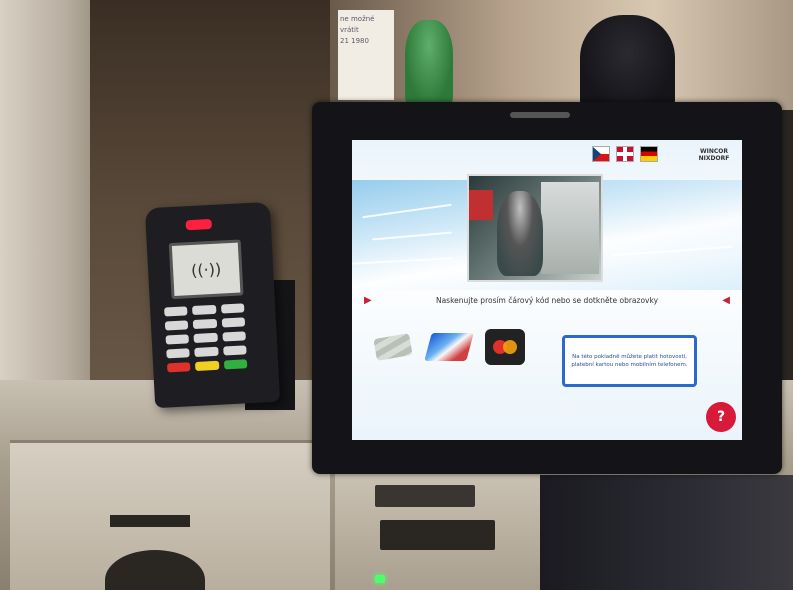 This screenshot has width=793, height=590. I want to click on instruction-video, so click(535, 228).